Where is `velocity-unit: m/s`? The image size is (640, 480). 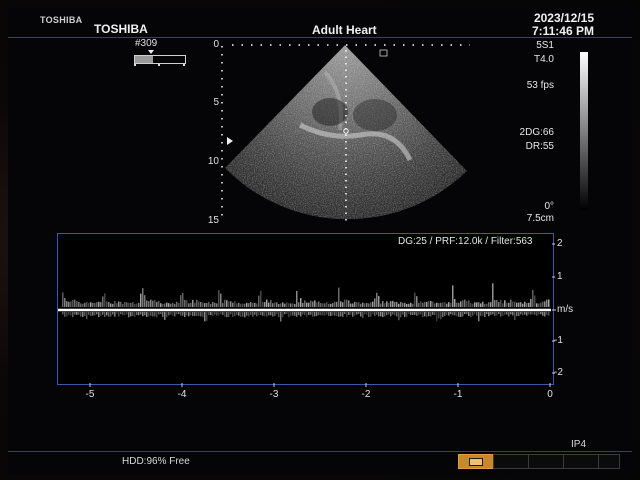 velocity-unit: m/s is located at coordinates (565, 309).